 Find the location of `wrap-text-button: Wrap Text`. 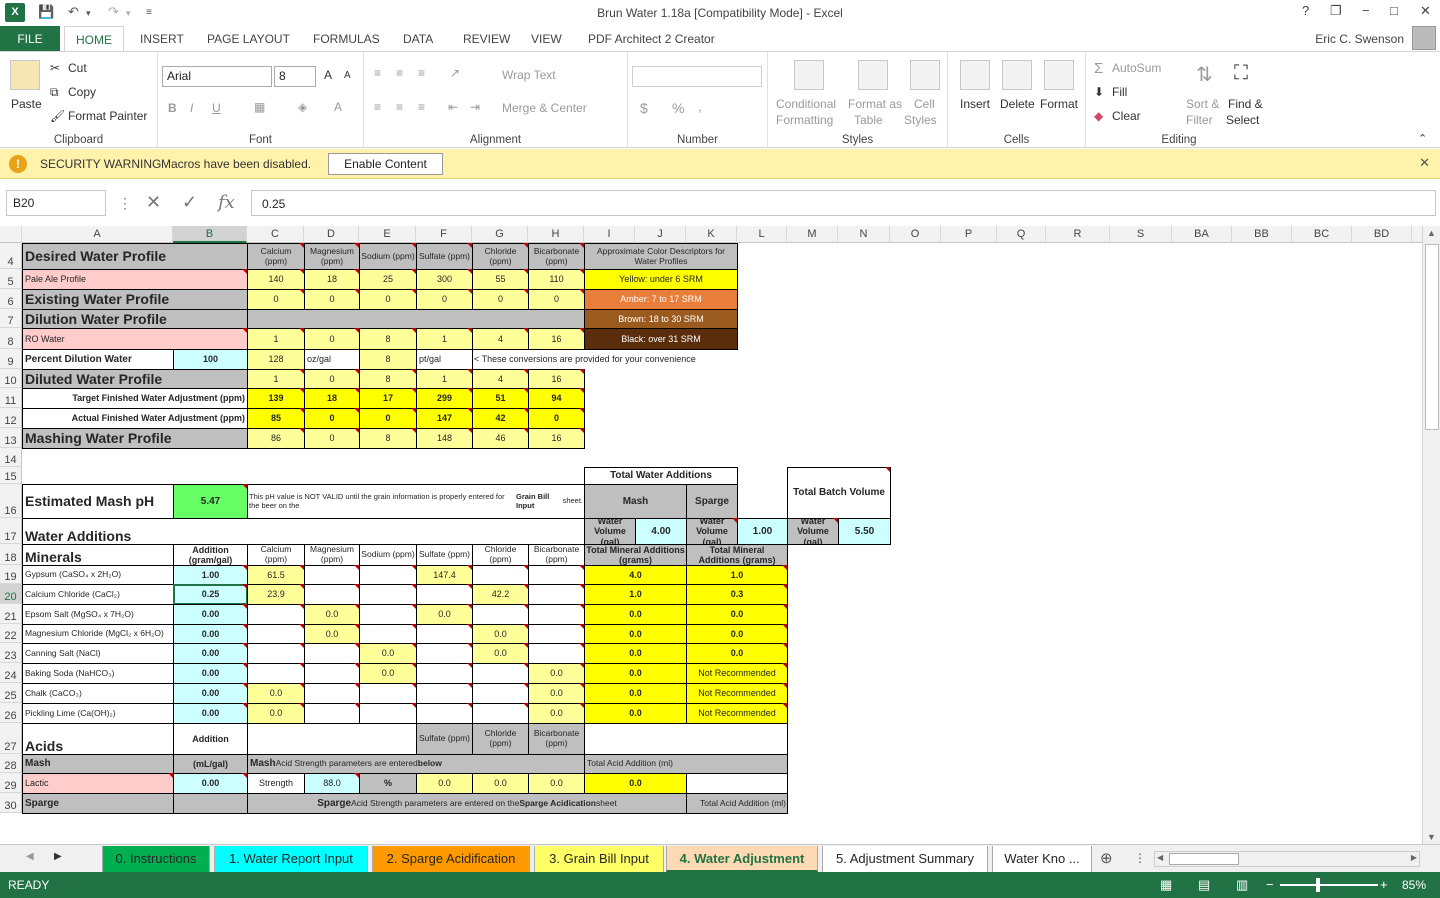

wrap-text-button: Wrap Text is located at coordinates (529, 75).